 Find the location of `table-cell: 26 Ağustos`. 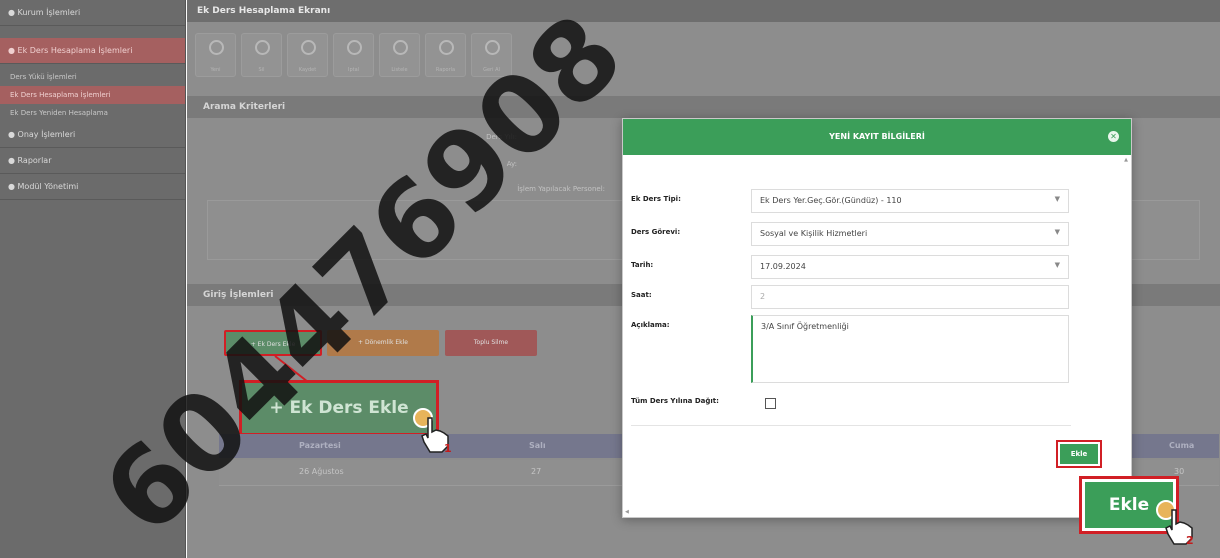

table-cell: 26 Ağustos is located at coordinates (321, 471).